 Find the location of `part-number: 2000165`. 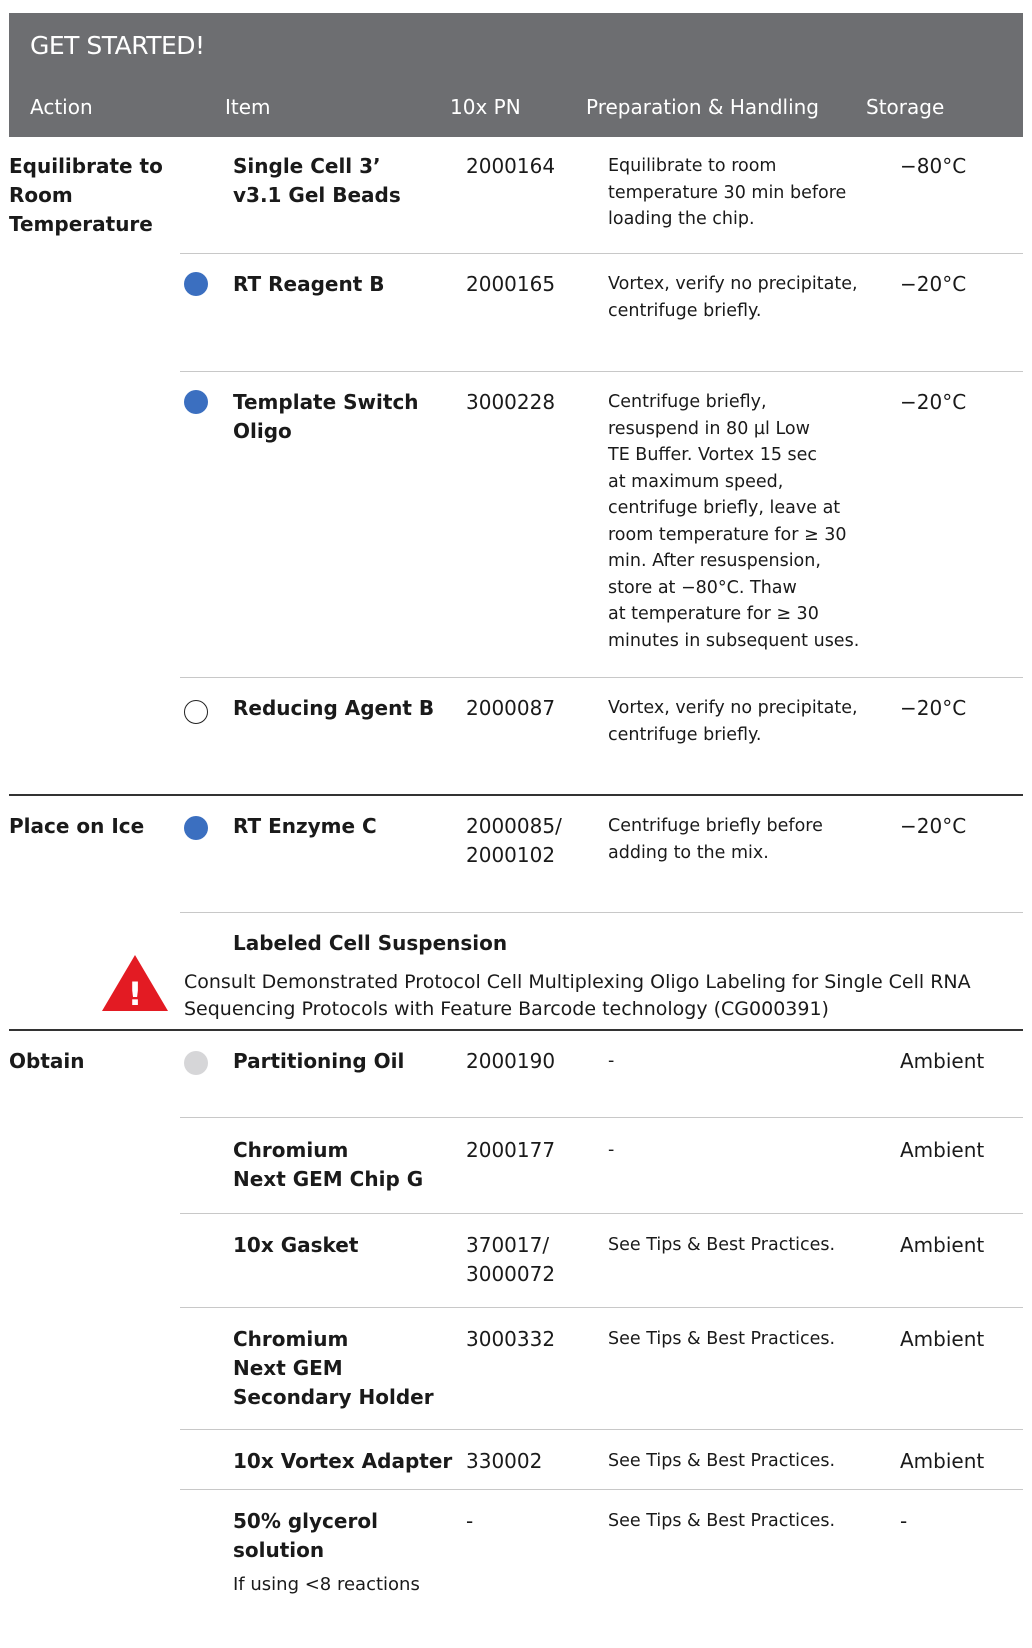

part-number: 2000165 is located at coordinates (511, 284).